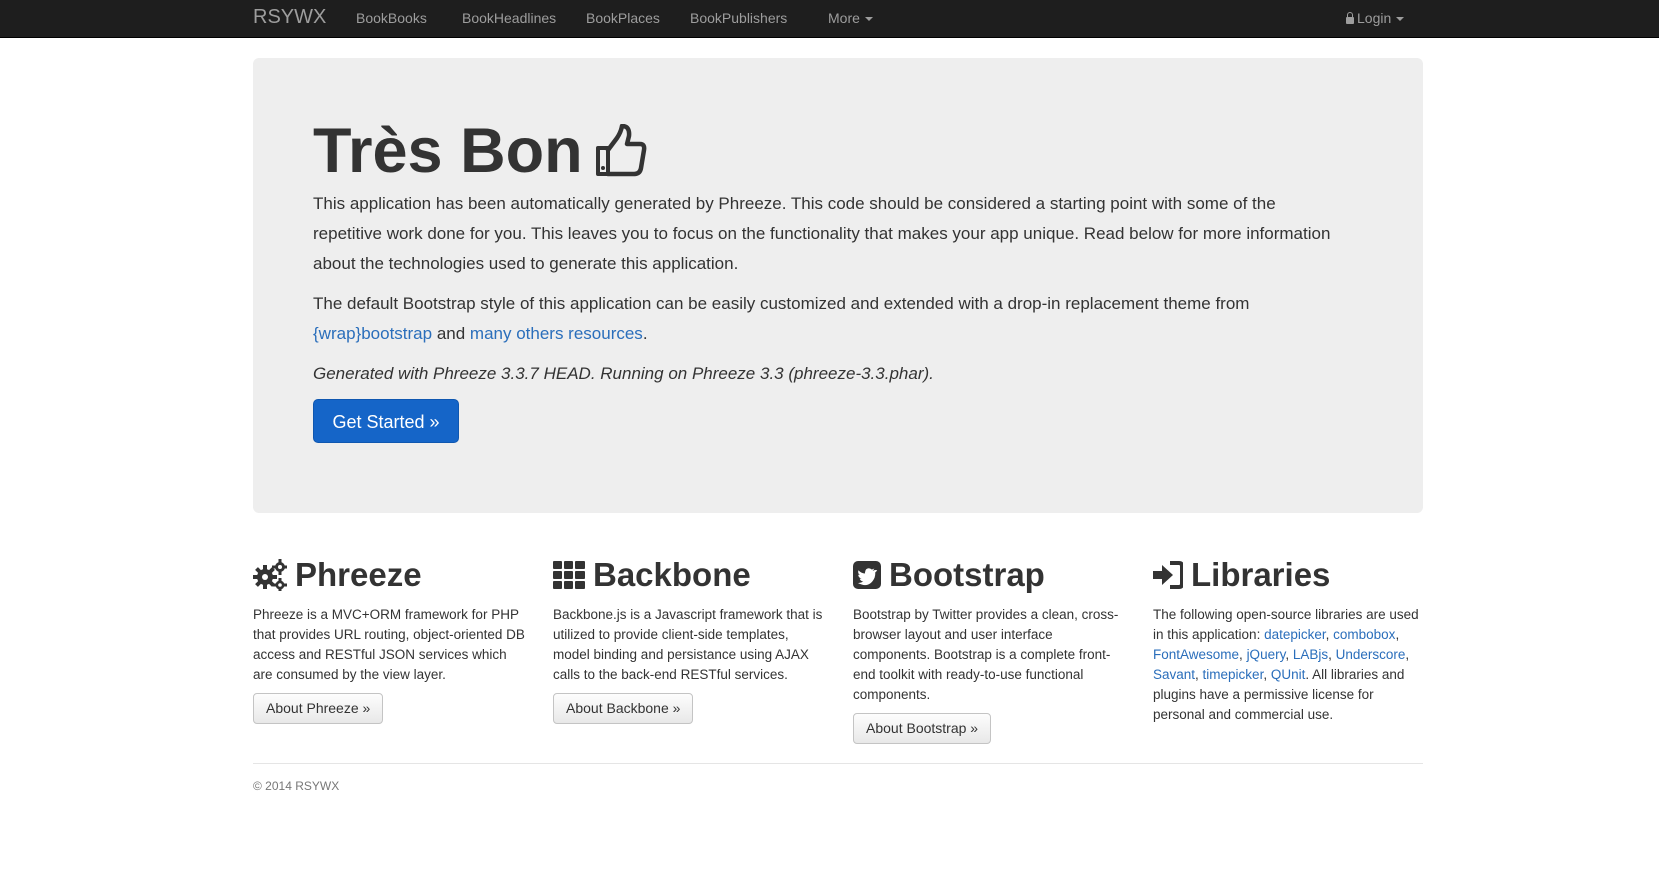  What do you see at coordinates (623, 18) in the screenshot?
I see `nav-item-bookplaces: BookPlaces` at bounding box center [623, 18].